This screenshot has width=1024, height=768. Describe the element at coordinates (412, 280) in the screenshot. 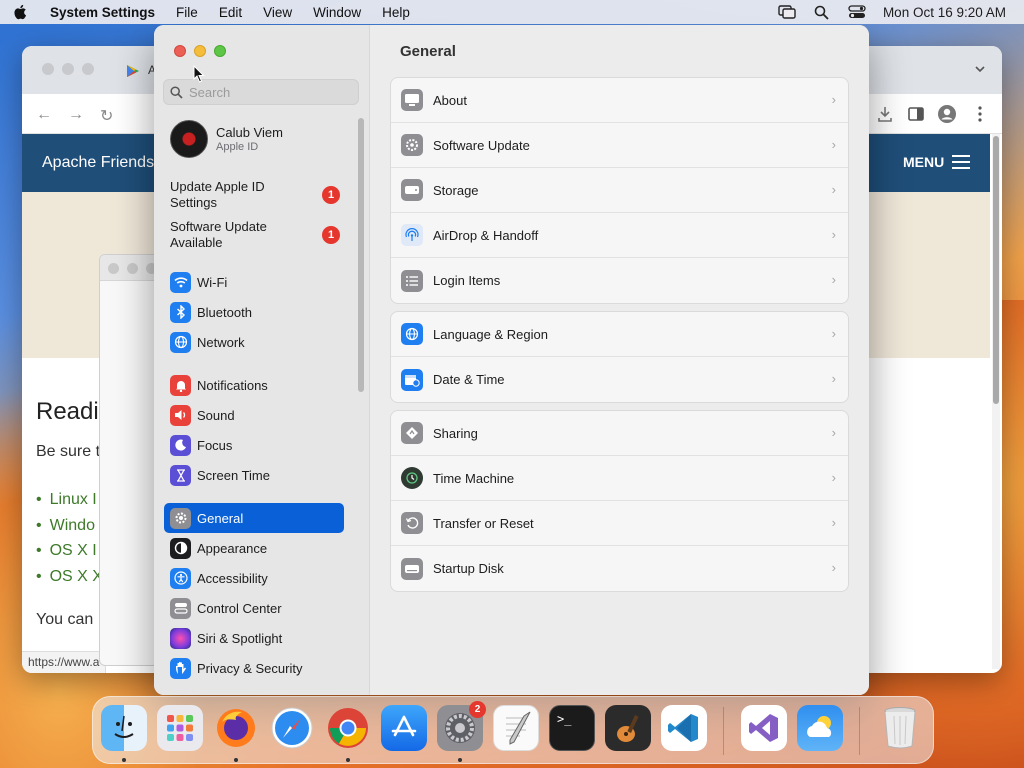

I see `login-items-icon` at that location.